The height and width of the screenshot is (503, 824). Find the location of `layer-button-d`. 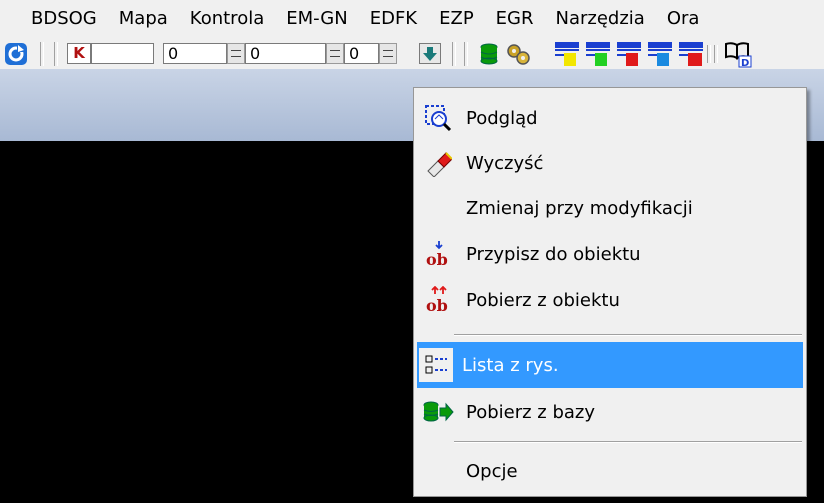

layer-button-d is located at coordinates (598, 54).